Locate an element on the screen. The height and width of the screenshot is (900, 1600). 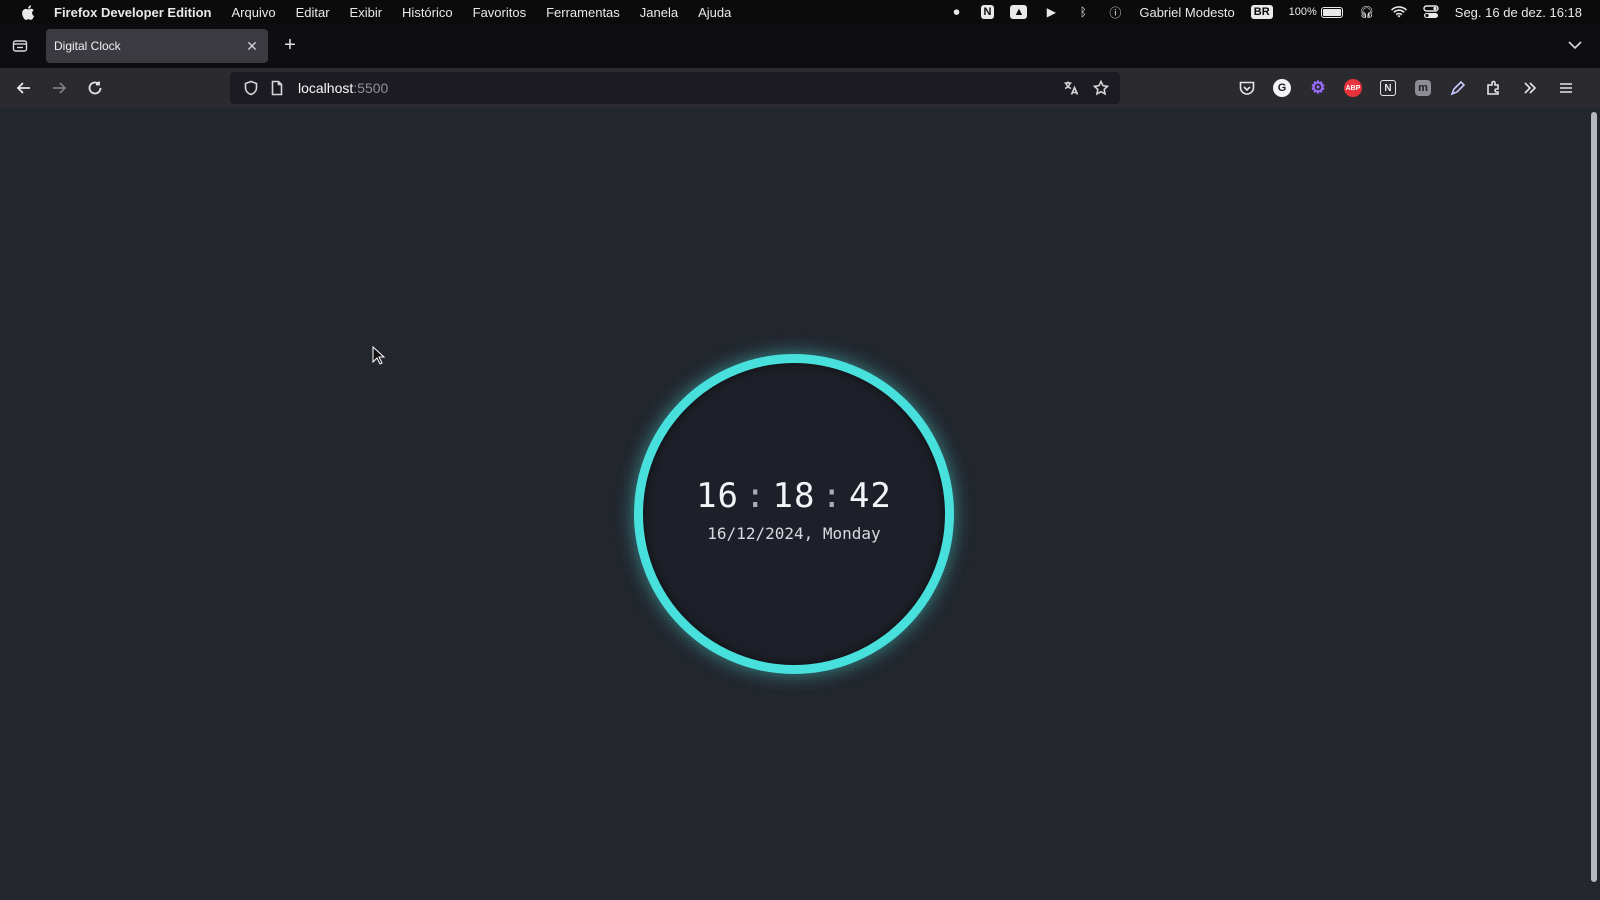
clock-date: 16/12/2024, Monday is located at coordinates (794, 533).